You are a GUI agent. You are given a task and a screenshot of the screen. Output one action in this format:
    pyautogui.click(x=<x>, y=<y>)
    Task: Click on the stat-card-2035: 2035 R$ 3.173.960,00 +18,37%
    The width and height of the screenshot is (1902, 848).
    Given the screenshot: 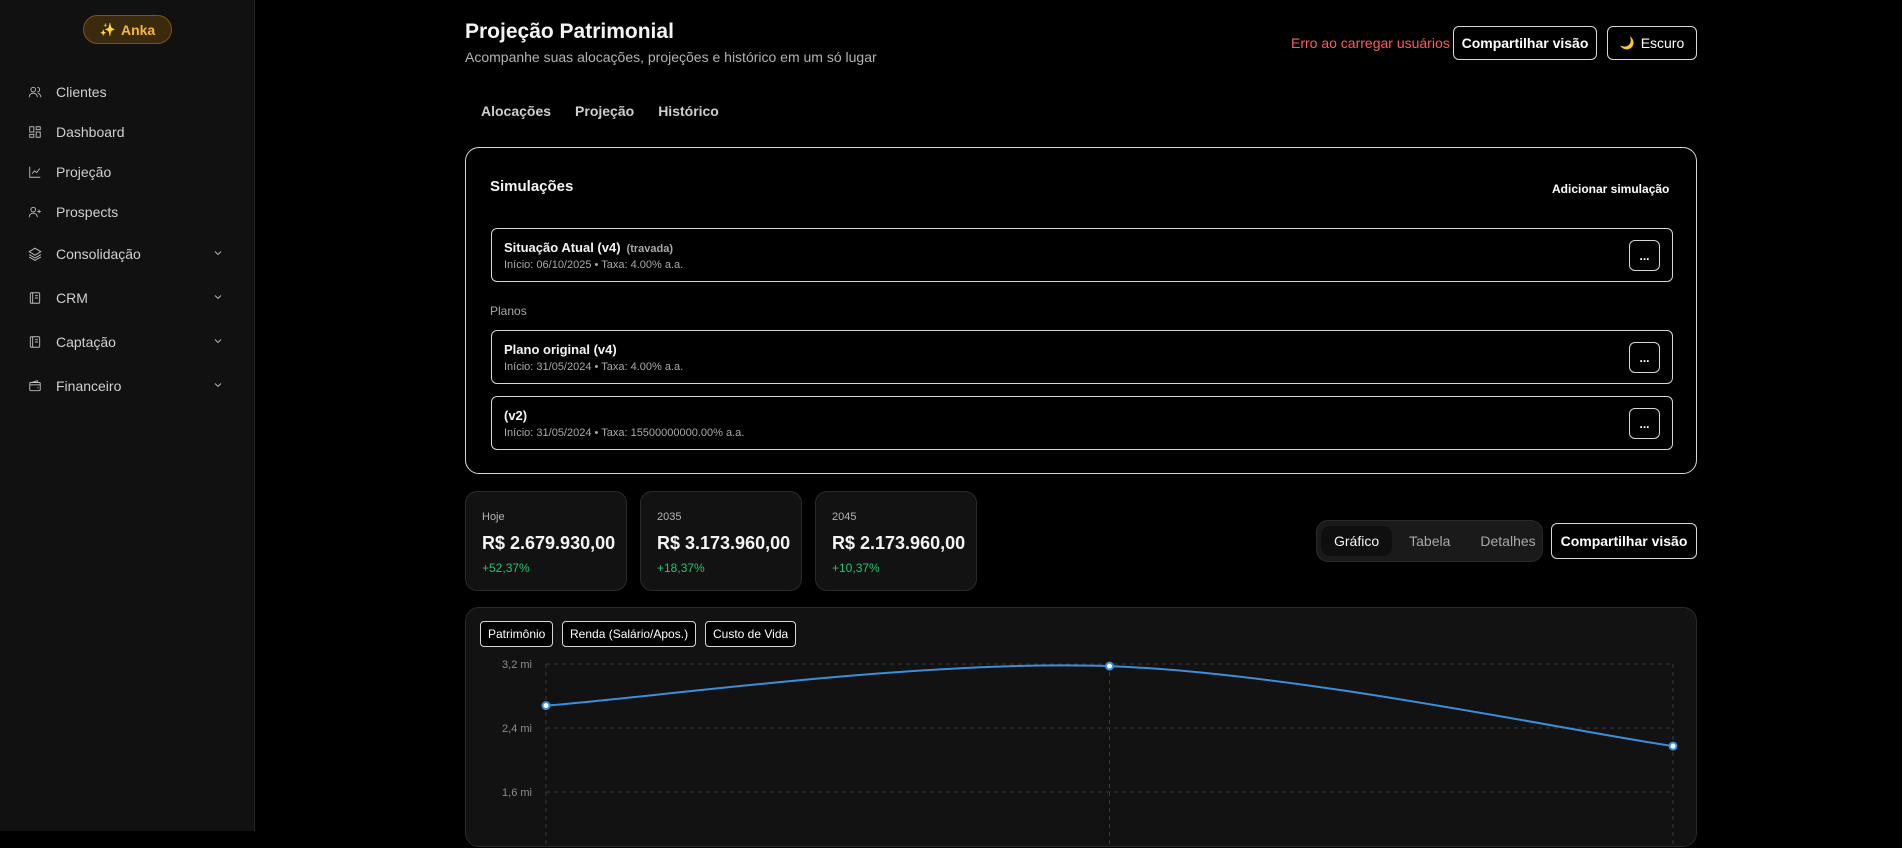 What is the action you would take?
    pyautogui.click(x=721, y=541)
    